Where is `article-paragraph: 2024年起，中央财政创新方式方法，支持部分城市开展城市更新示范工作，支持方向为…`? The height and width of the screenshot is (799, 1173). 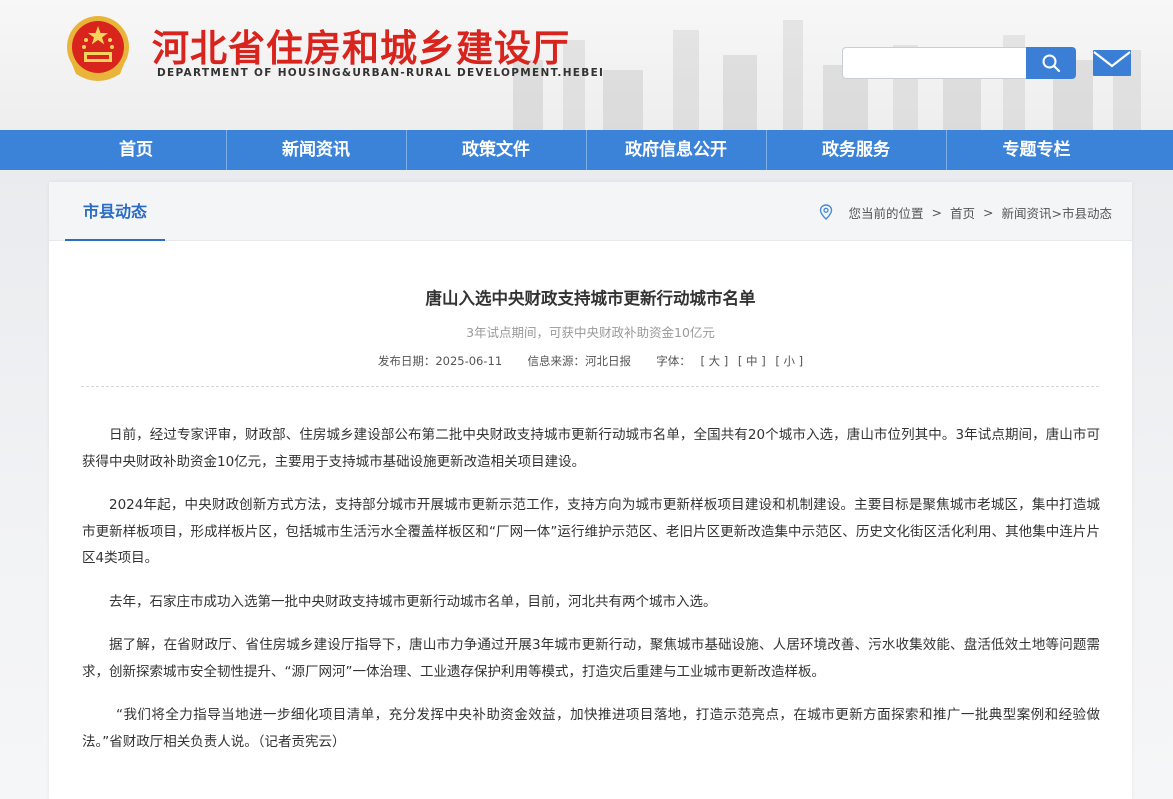 article-paragraph: 2024年起，中央财政创新方式方法，支持部分城市开展城市更新示范工作，支持方向为… is located at coordinates (591, 531).